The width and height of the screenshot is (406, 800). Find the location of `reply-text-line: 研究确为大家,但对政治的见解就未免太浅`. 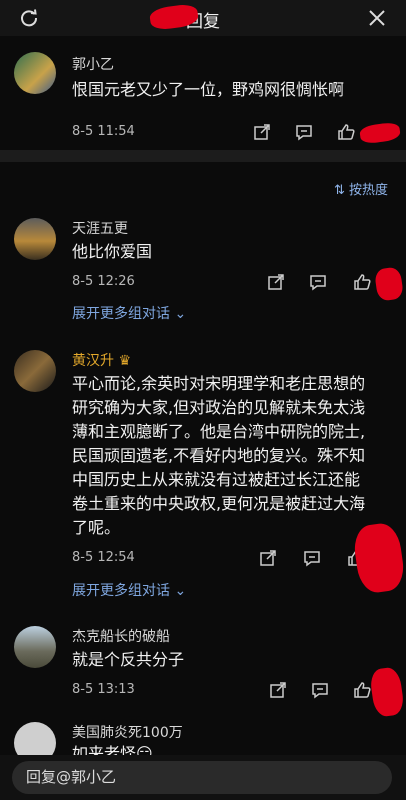

reply-text-line: 研究确为大家,但对政治的见解就未免太浅 is located at coordinates (219, 407).